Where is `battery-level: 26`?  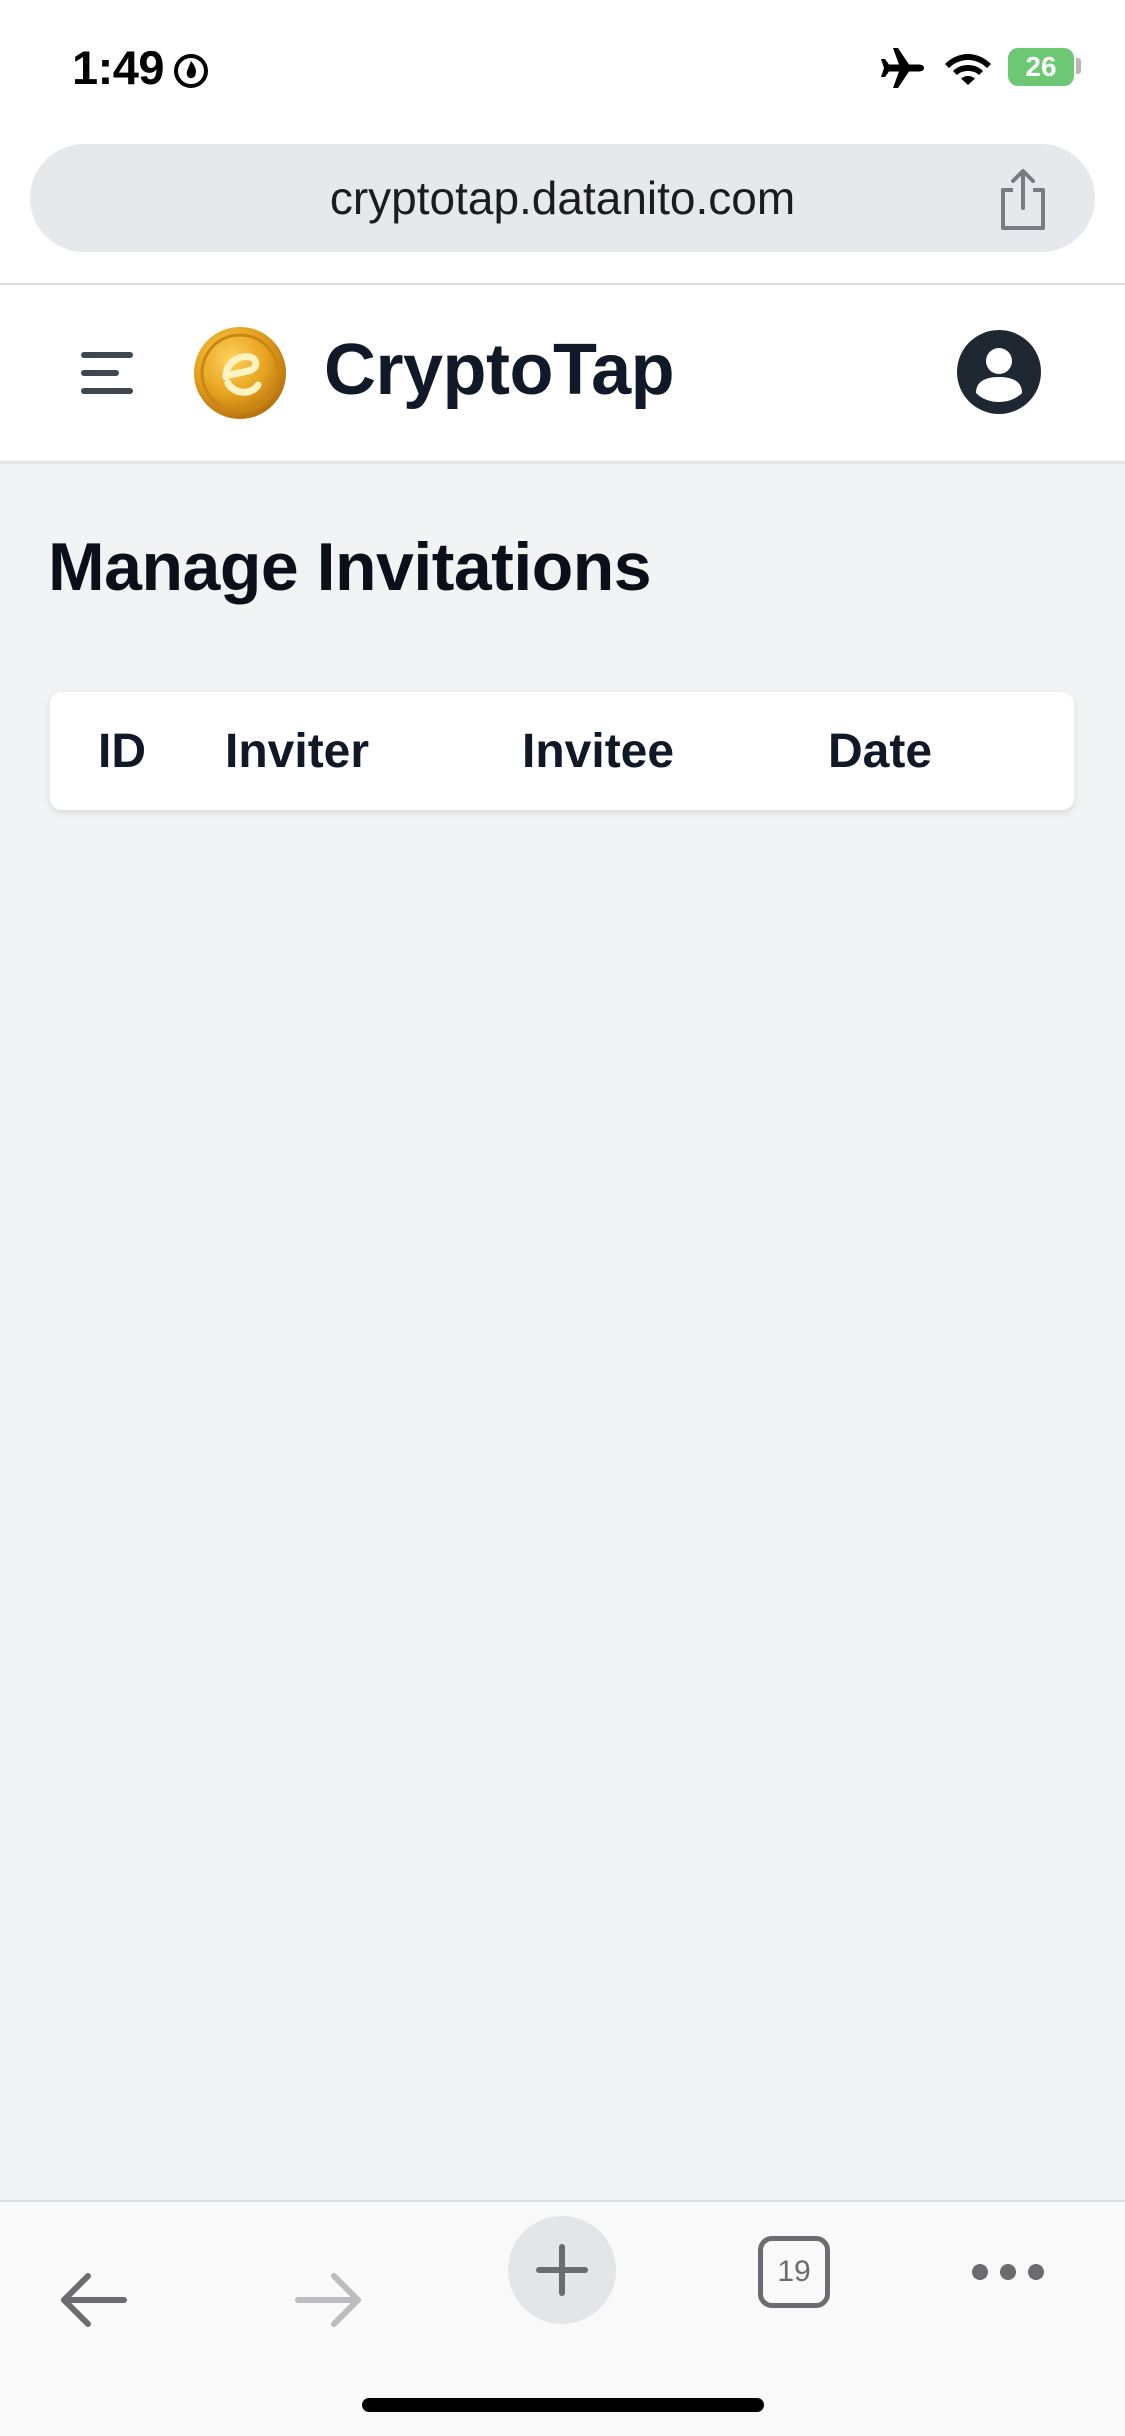 battery-level: 26 is located at coordinates (1041, 66).